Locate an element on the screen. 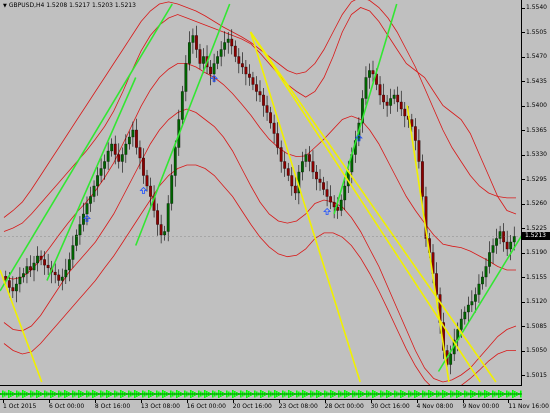  time-tick-label: 4 Nov 08:00 is located at coordinates (435, 406).